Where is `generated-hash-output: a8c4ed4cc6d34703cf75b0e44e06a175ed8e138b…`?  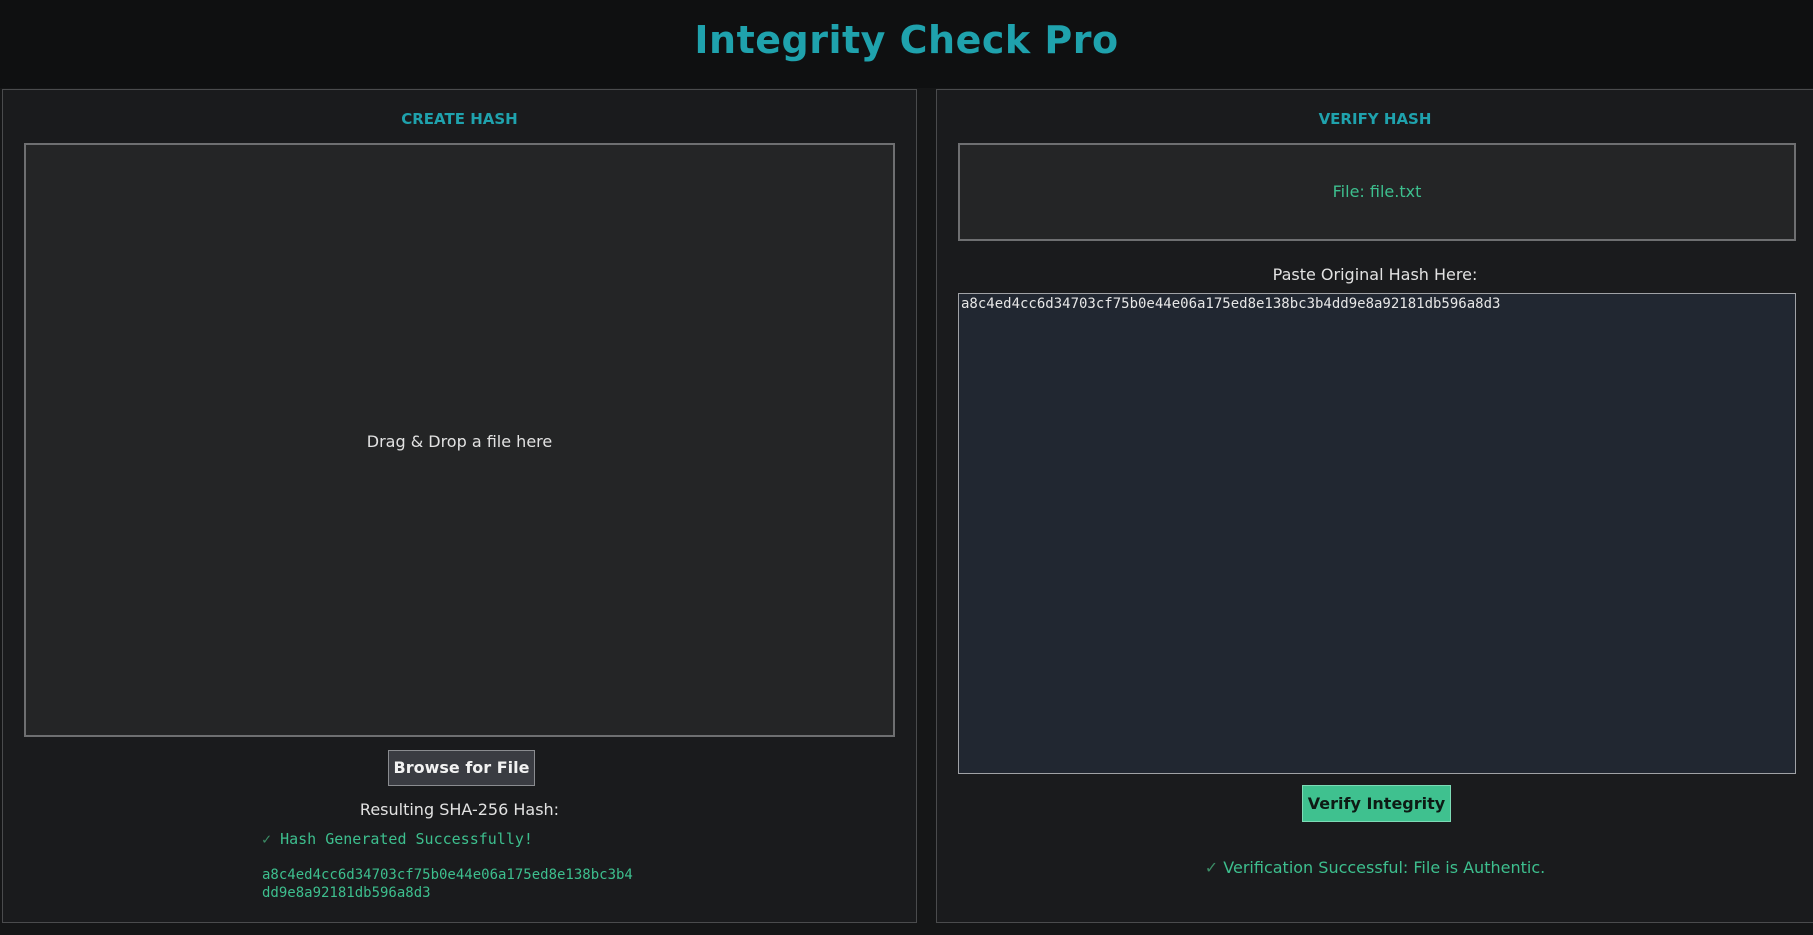 generated-hash-output: a8c4ed4cc6d34703cf75b0e44e06a175ed8e138b… is located at coordinates (462, 884).